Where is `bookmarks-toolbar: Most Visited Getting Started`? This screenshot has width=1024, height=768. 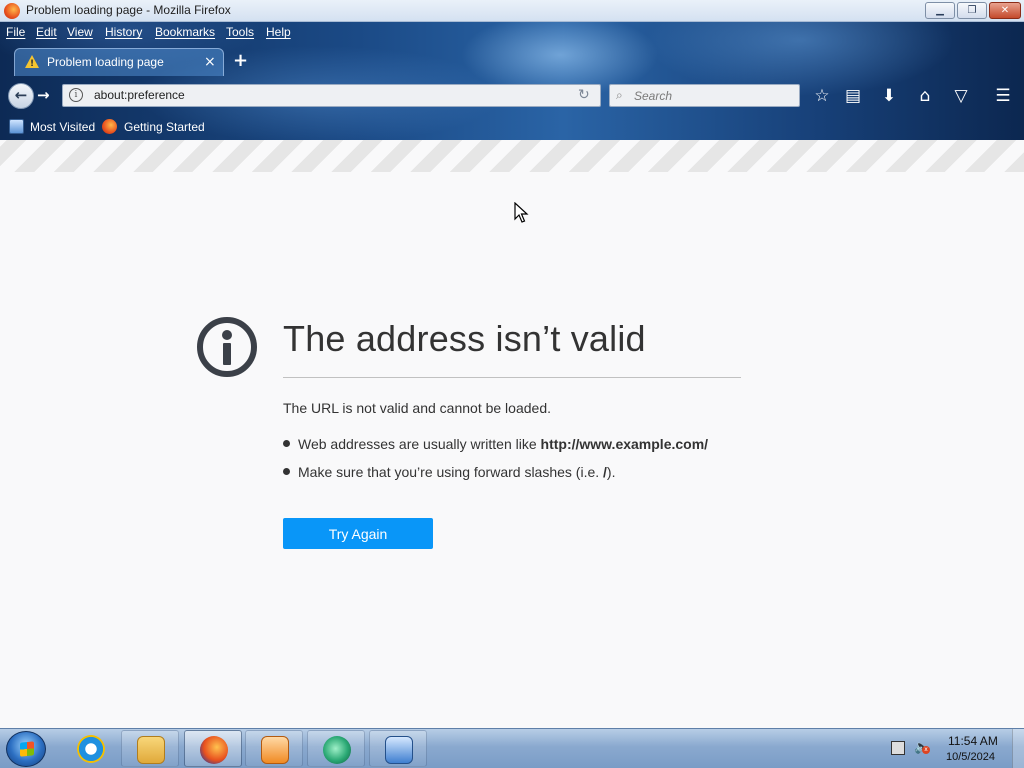 bookmarks-toolbar: Most Visited Getting Started is located at coordinates (512, 128).